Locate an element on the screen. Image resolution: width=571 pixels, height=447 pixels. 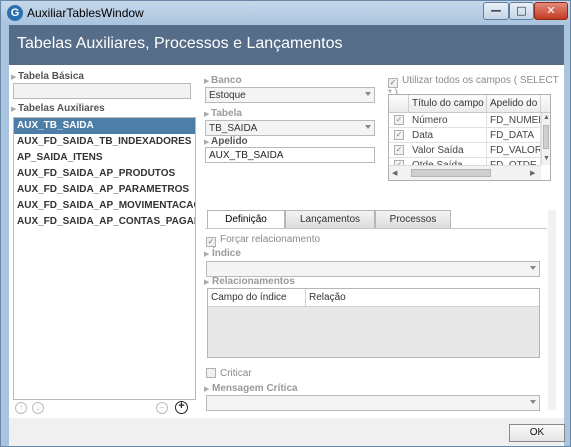
tabela-value: TB_SAIDA is located at coordinates (233, 128).